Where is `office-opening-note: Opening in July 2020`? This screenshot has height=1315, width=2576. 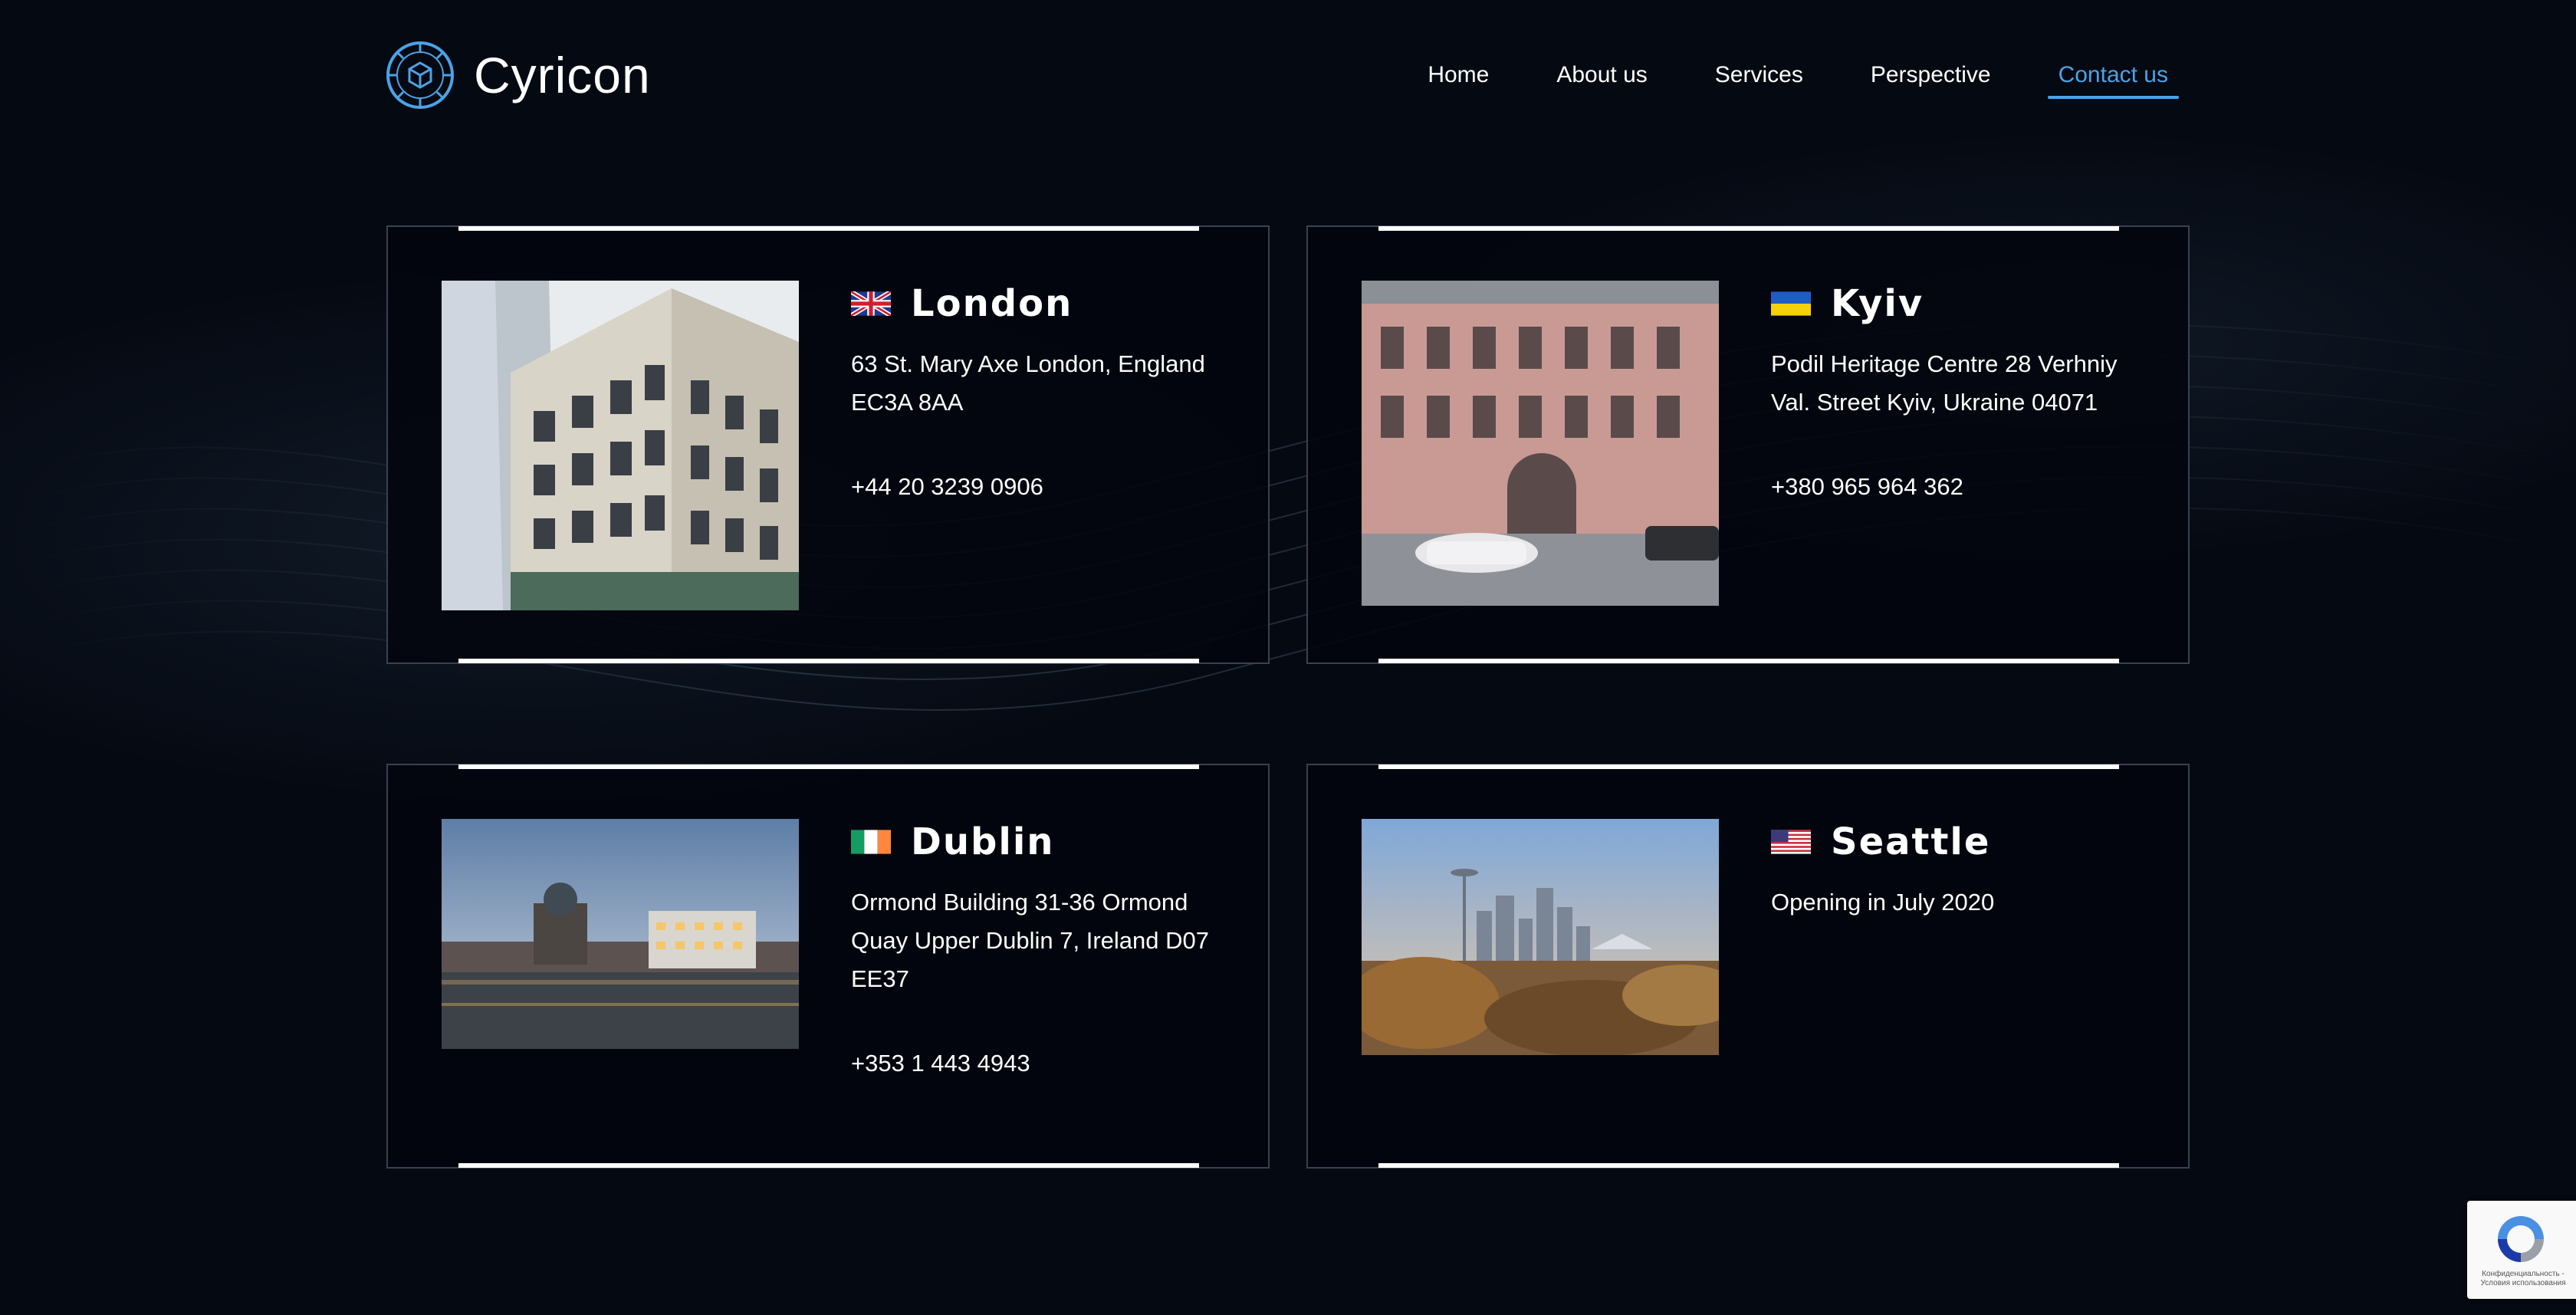 office-opening-note: Opening in July 2020 is located at coordinates (1883, 902).